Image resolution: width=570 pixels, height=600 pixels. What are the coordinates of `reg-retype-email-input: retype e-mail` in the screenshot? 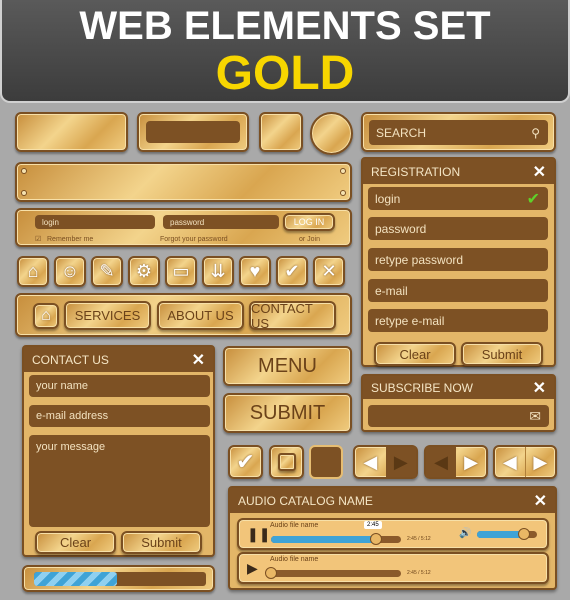 It's located at (458, 320).